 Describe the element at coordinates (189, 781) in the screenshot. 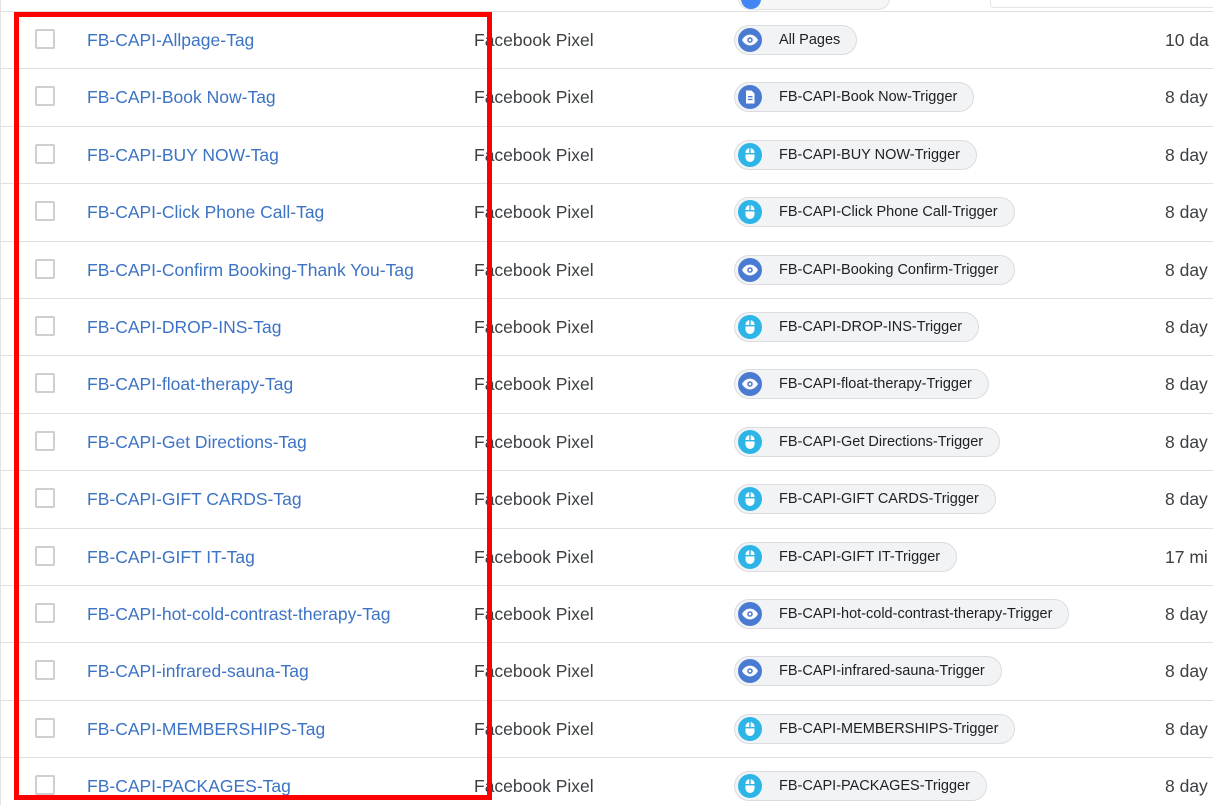

I see `tag-name-link: FB-CAPI-PACKAGES-Tag` at that location.